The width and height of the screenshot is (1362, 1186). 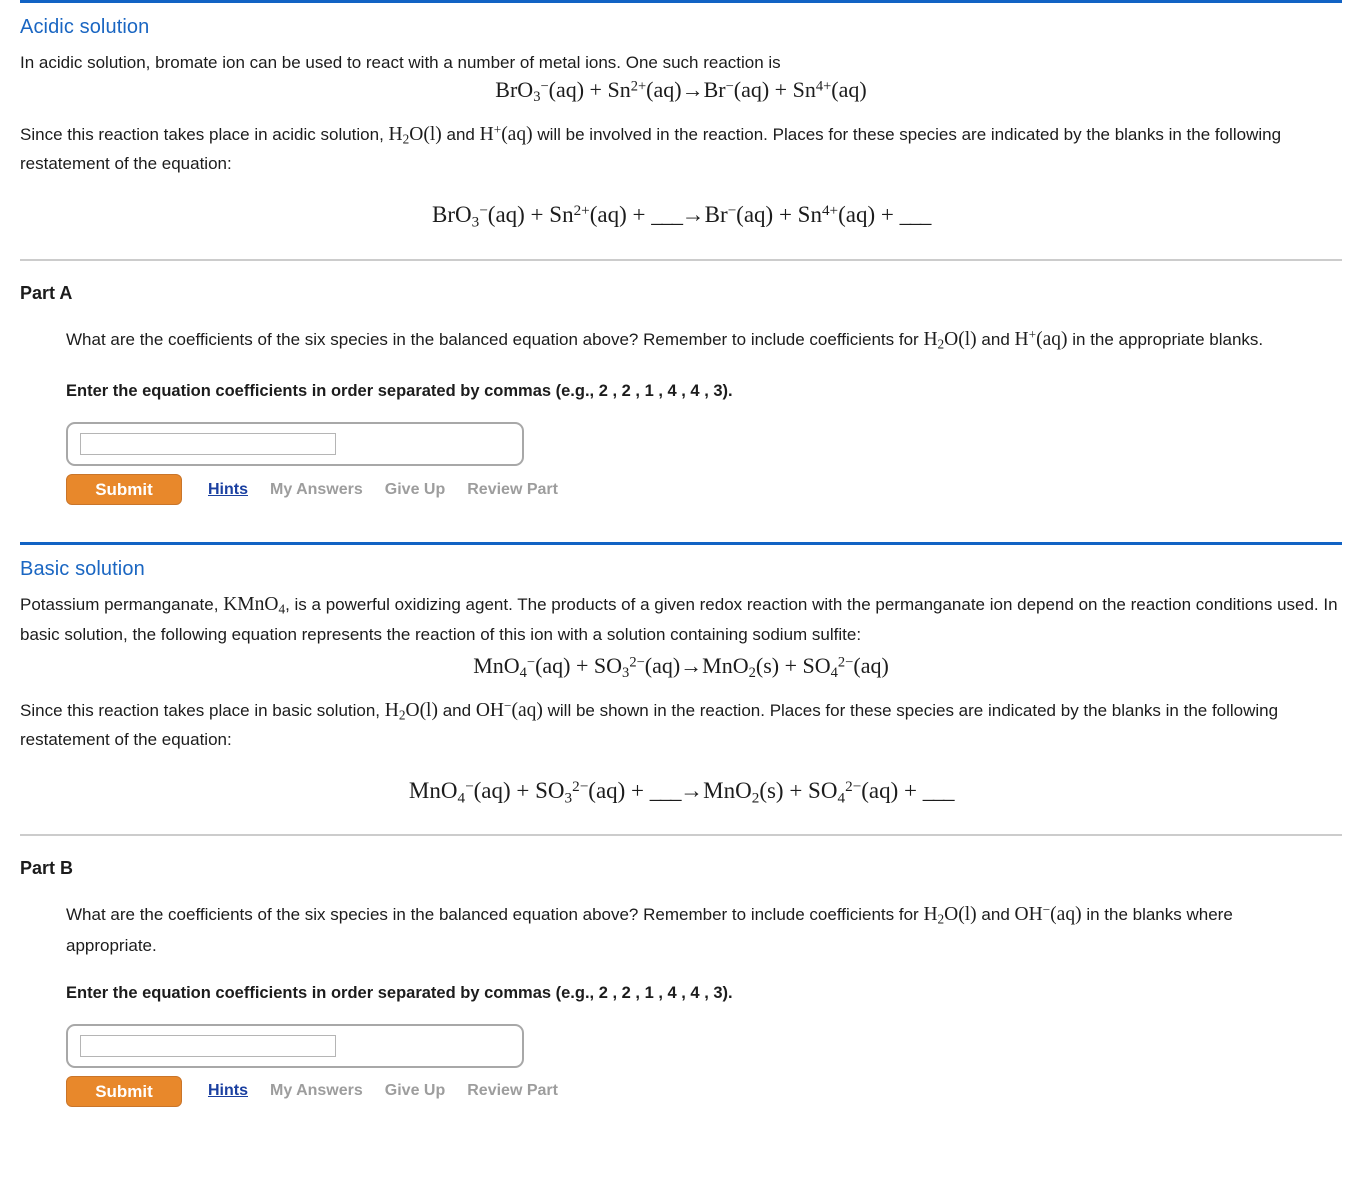 What do you see at coordinates (681, 91) in the screenshot?
I see `acidic-equation: BrO3−(aq) + Sn2+(aq)→Br−(aq) + Sn4+(aq)` at bounding box center [681, 91].